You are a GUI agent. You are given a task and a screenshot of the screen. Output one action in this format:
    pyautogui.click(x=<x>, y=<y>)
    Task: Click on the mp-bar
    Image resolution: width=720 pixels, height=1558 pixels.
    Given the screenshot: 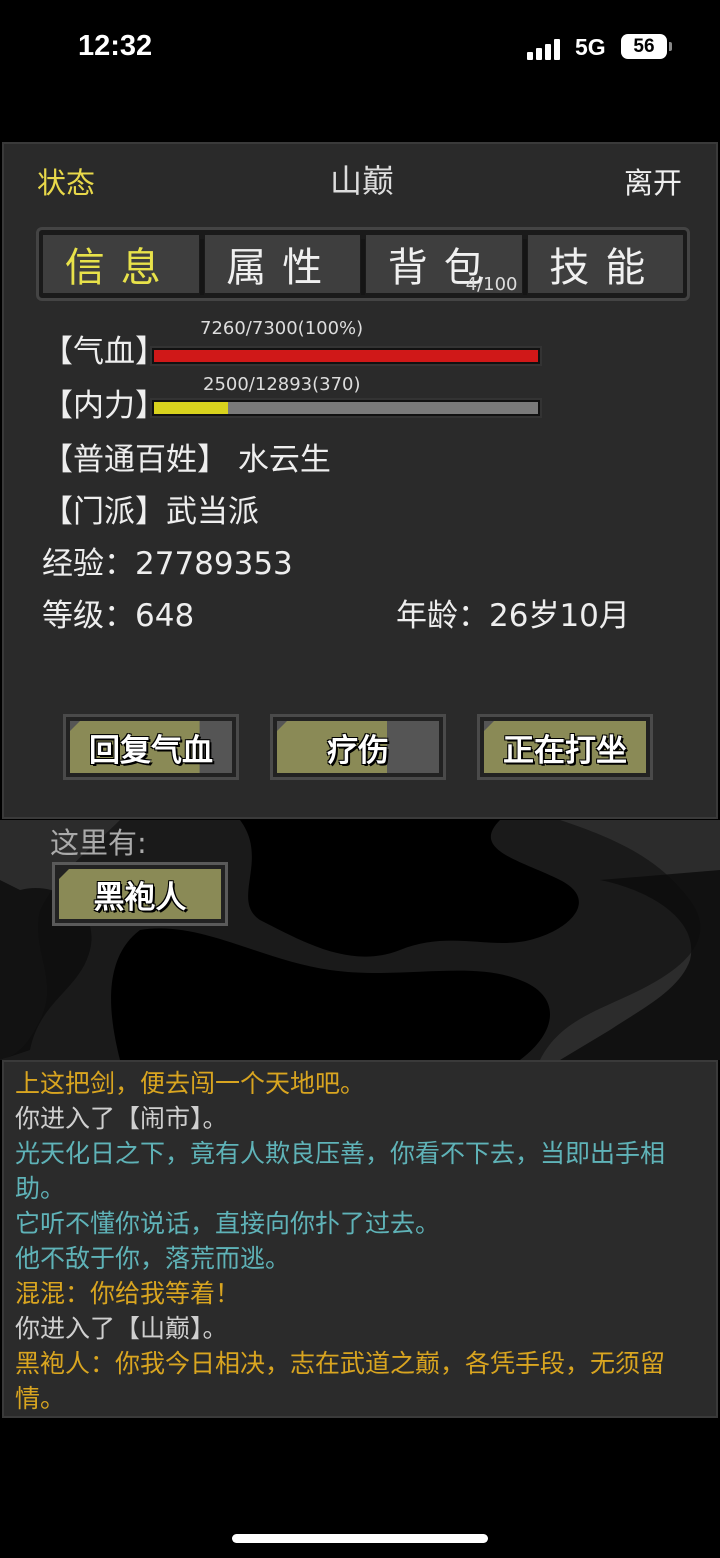 What is the action you would take?
    pyautogui.click(x=346, y=408)
    